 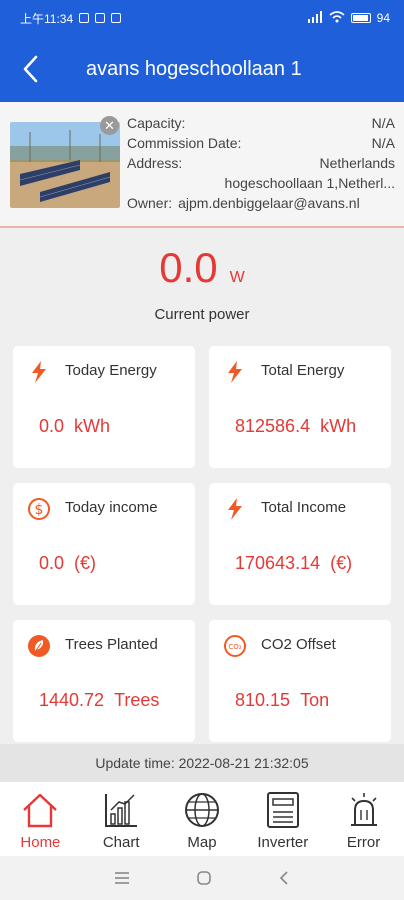 What do you see at coordinates (298, 644) in the screenshot?
I see `card-label: CO2 Offset` at bounding box center [298, 644].